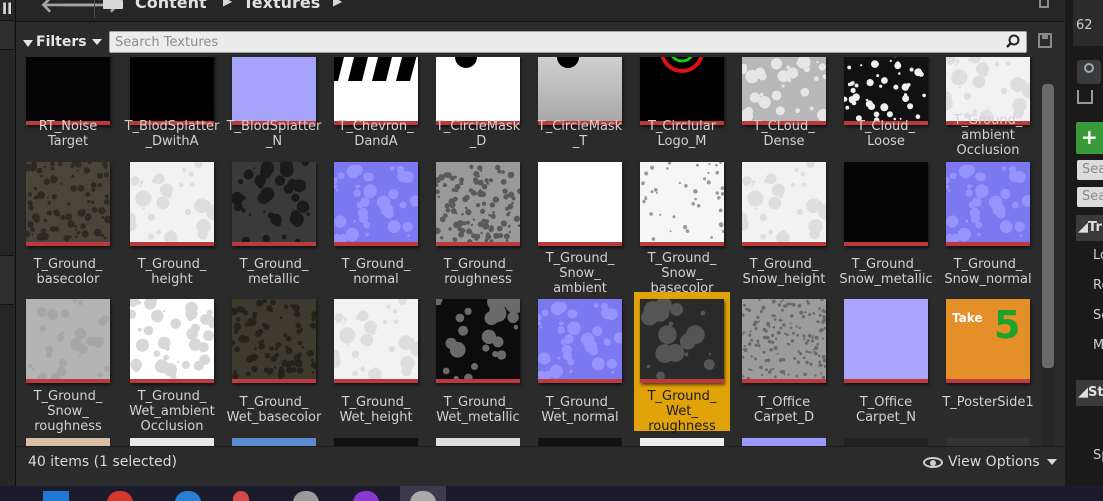 The width and height of the screenshot is (1103, 501). What do you see at coordinates (103, 462) in the screenshot?
I see `item-count: 40 items (1 selected)` at bounding box center [103, 462].